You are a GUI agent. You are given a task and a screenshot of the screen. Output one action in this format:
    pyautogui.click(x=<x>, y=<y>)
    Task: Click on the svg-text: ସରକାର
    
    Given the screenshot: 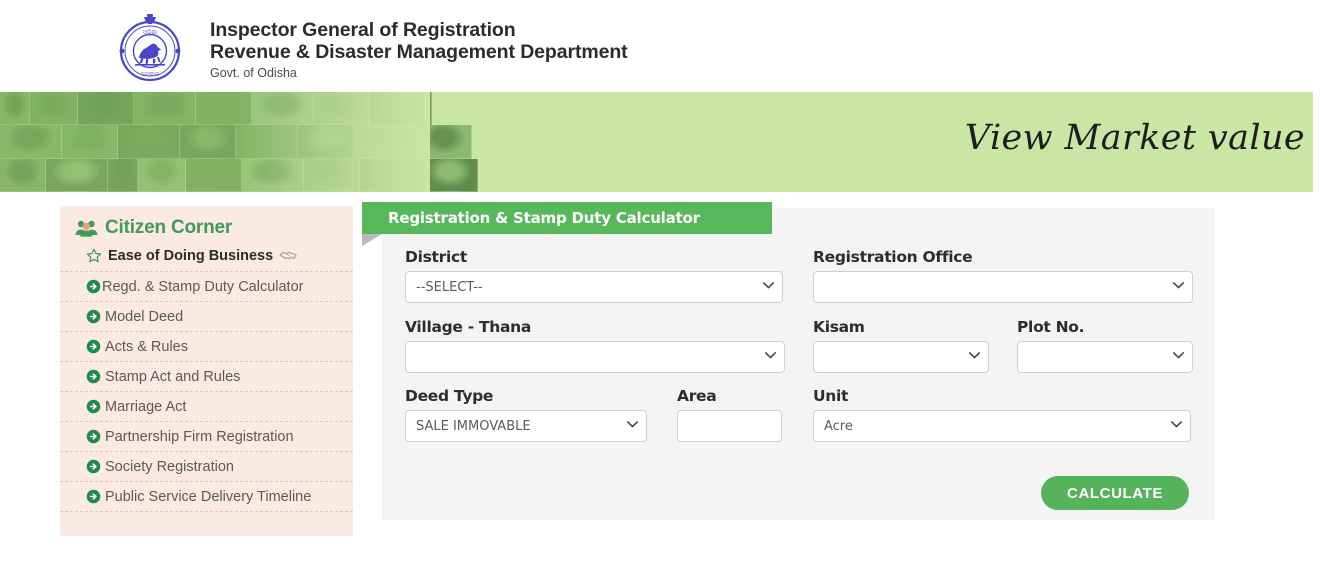 What is the action you would take?
    pyautogui.click(x=150, y=74)
    